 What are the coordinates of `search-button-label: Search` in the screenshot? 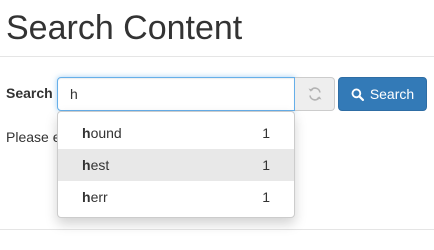 It's located at (392, 94).